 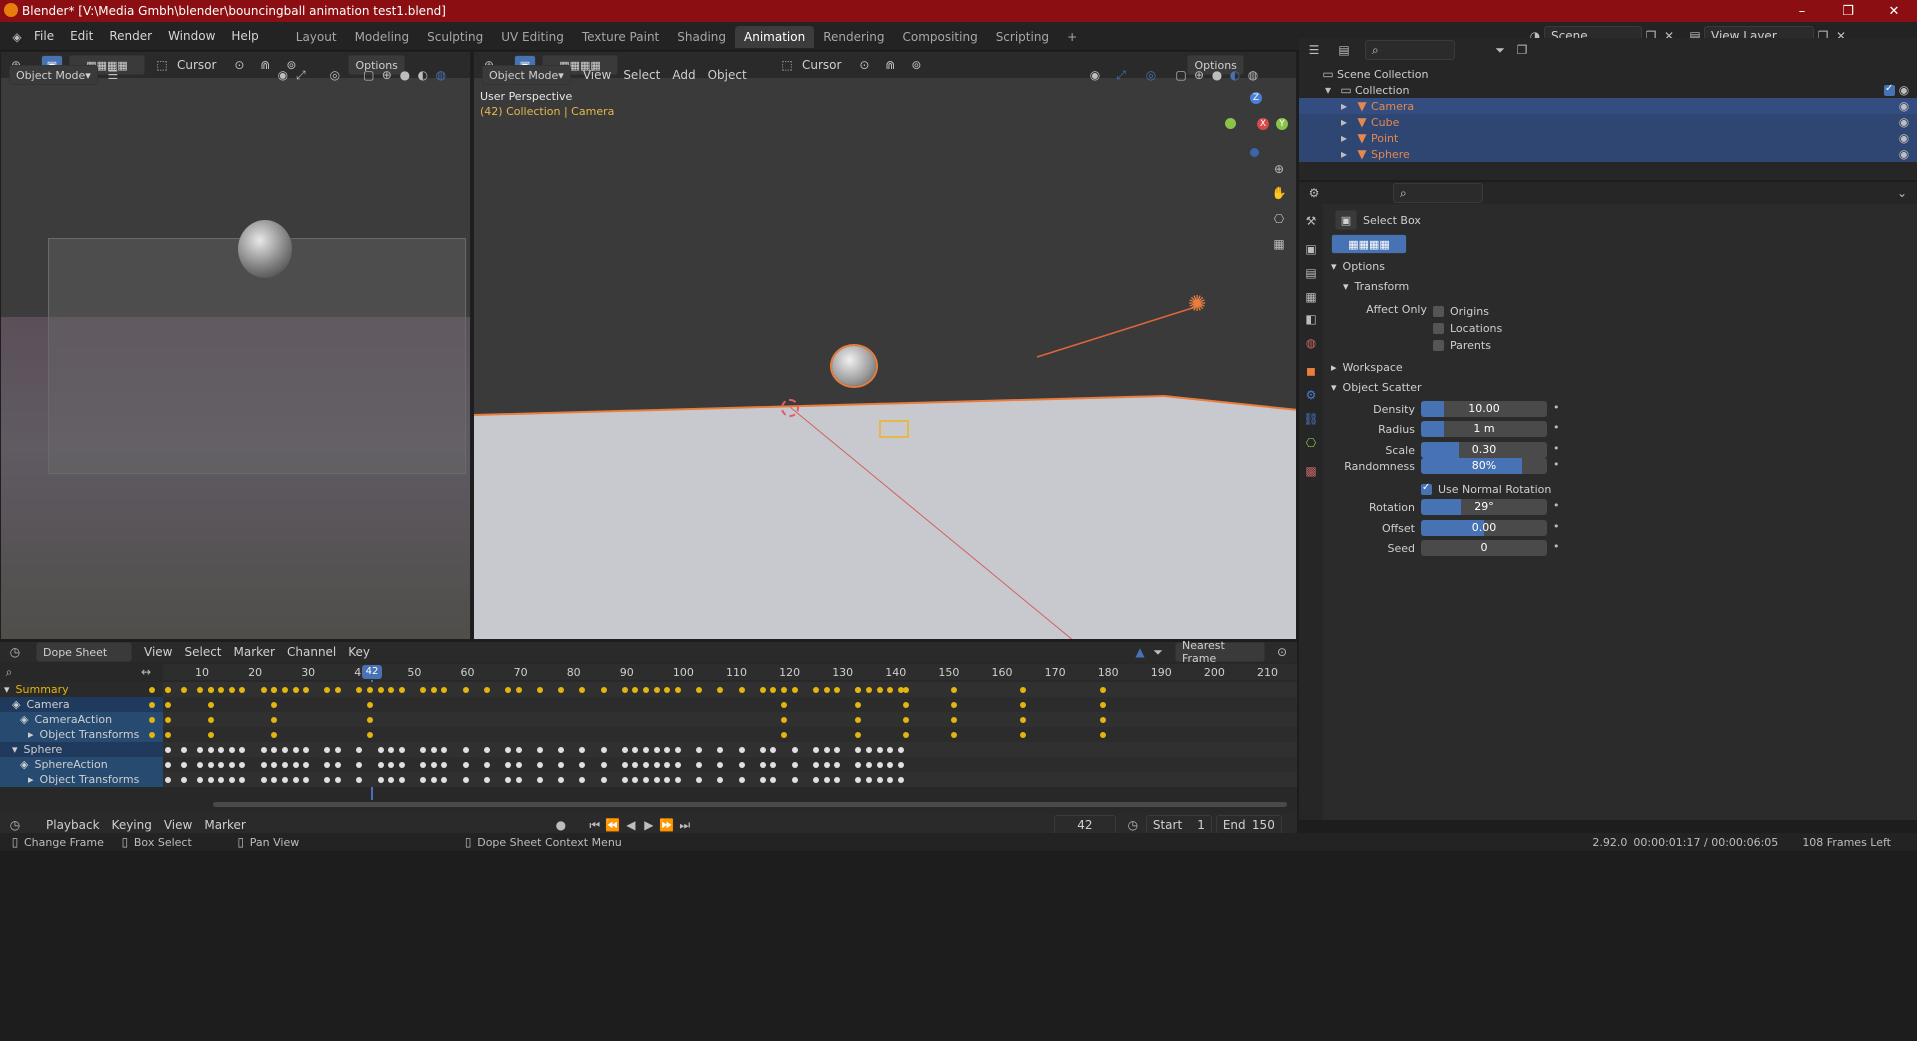 I want to click on field-offset-slider: 0.00, so click(x=1484, y=528).